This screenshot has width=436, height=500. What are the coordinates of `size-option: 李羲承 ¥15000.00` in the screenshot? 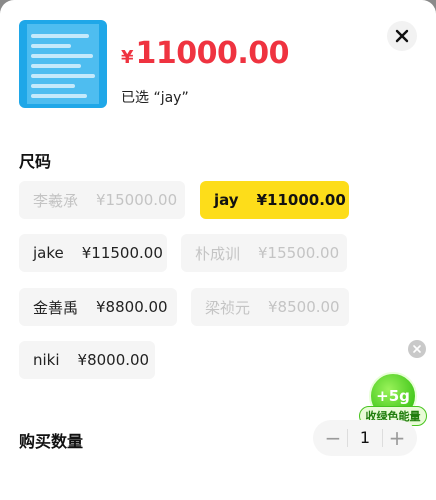 It's located at (102, 200).